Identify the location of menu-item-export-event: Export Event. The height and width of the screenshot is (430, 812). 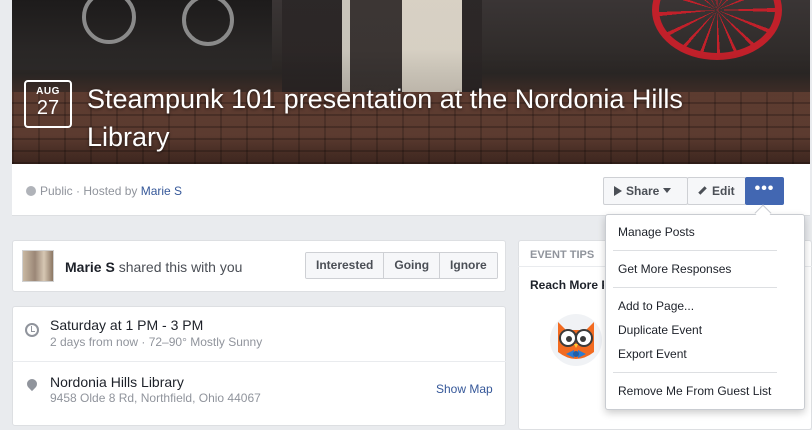
(652, 354).